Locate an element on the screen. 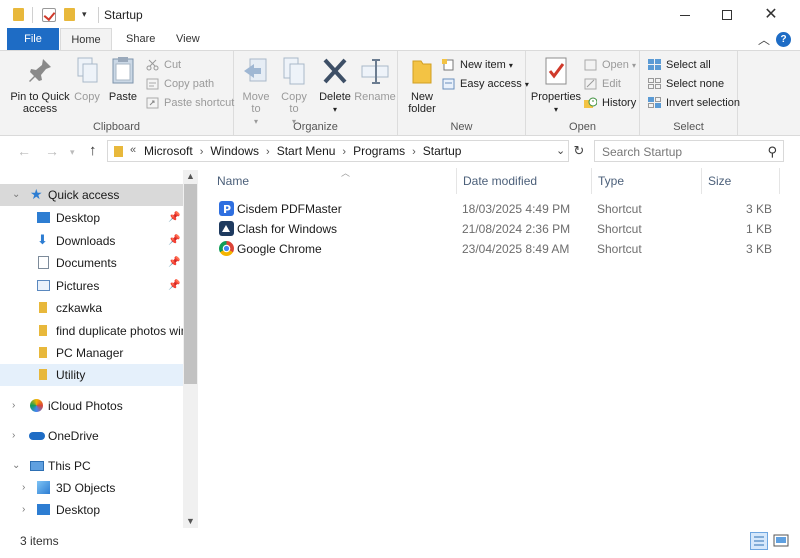 The image size is (800, 558). sidebar-item-onedrive: › OneDrive is located at coordinates (91, 436).